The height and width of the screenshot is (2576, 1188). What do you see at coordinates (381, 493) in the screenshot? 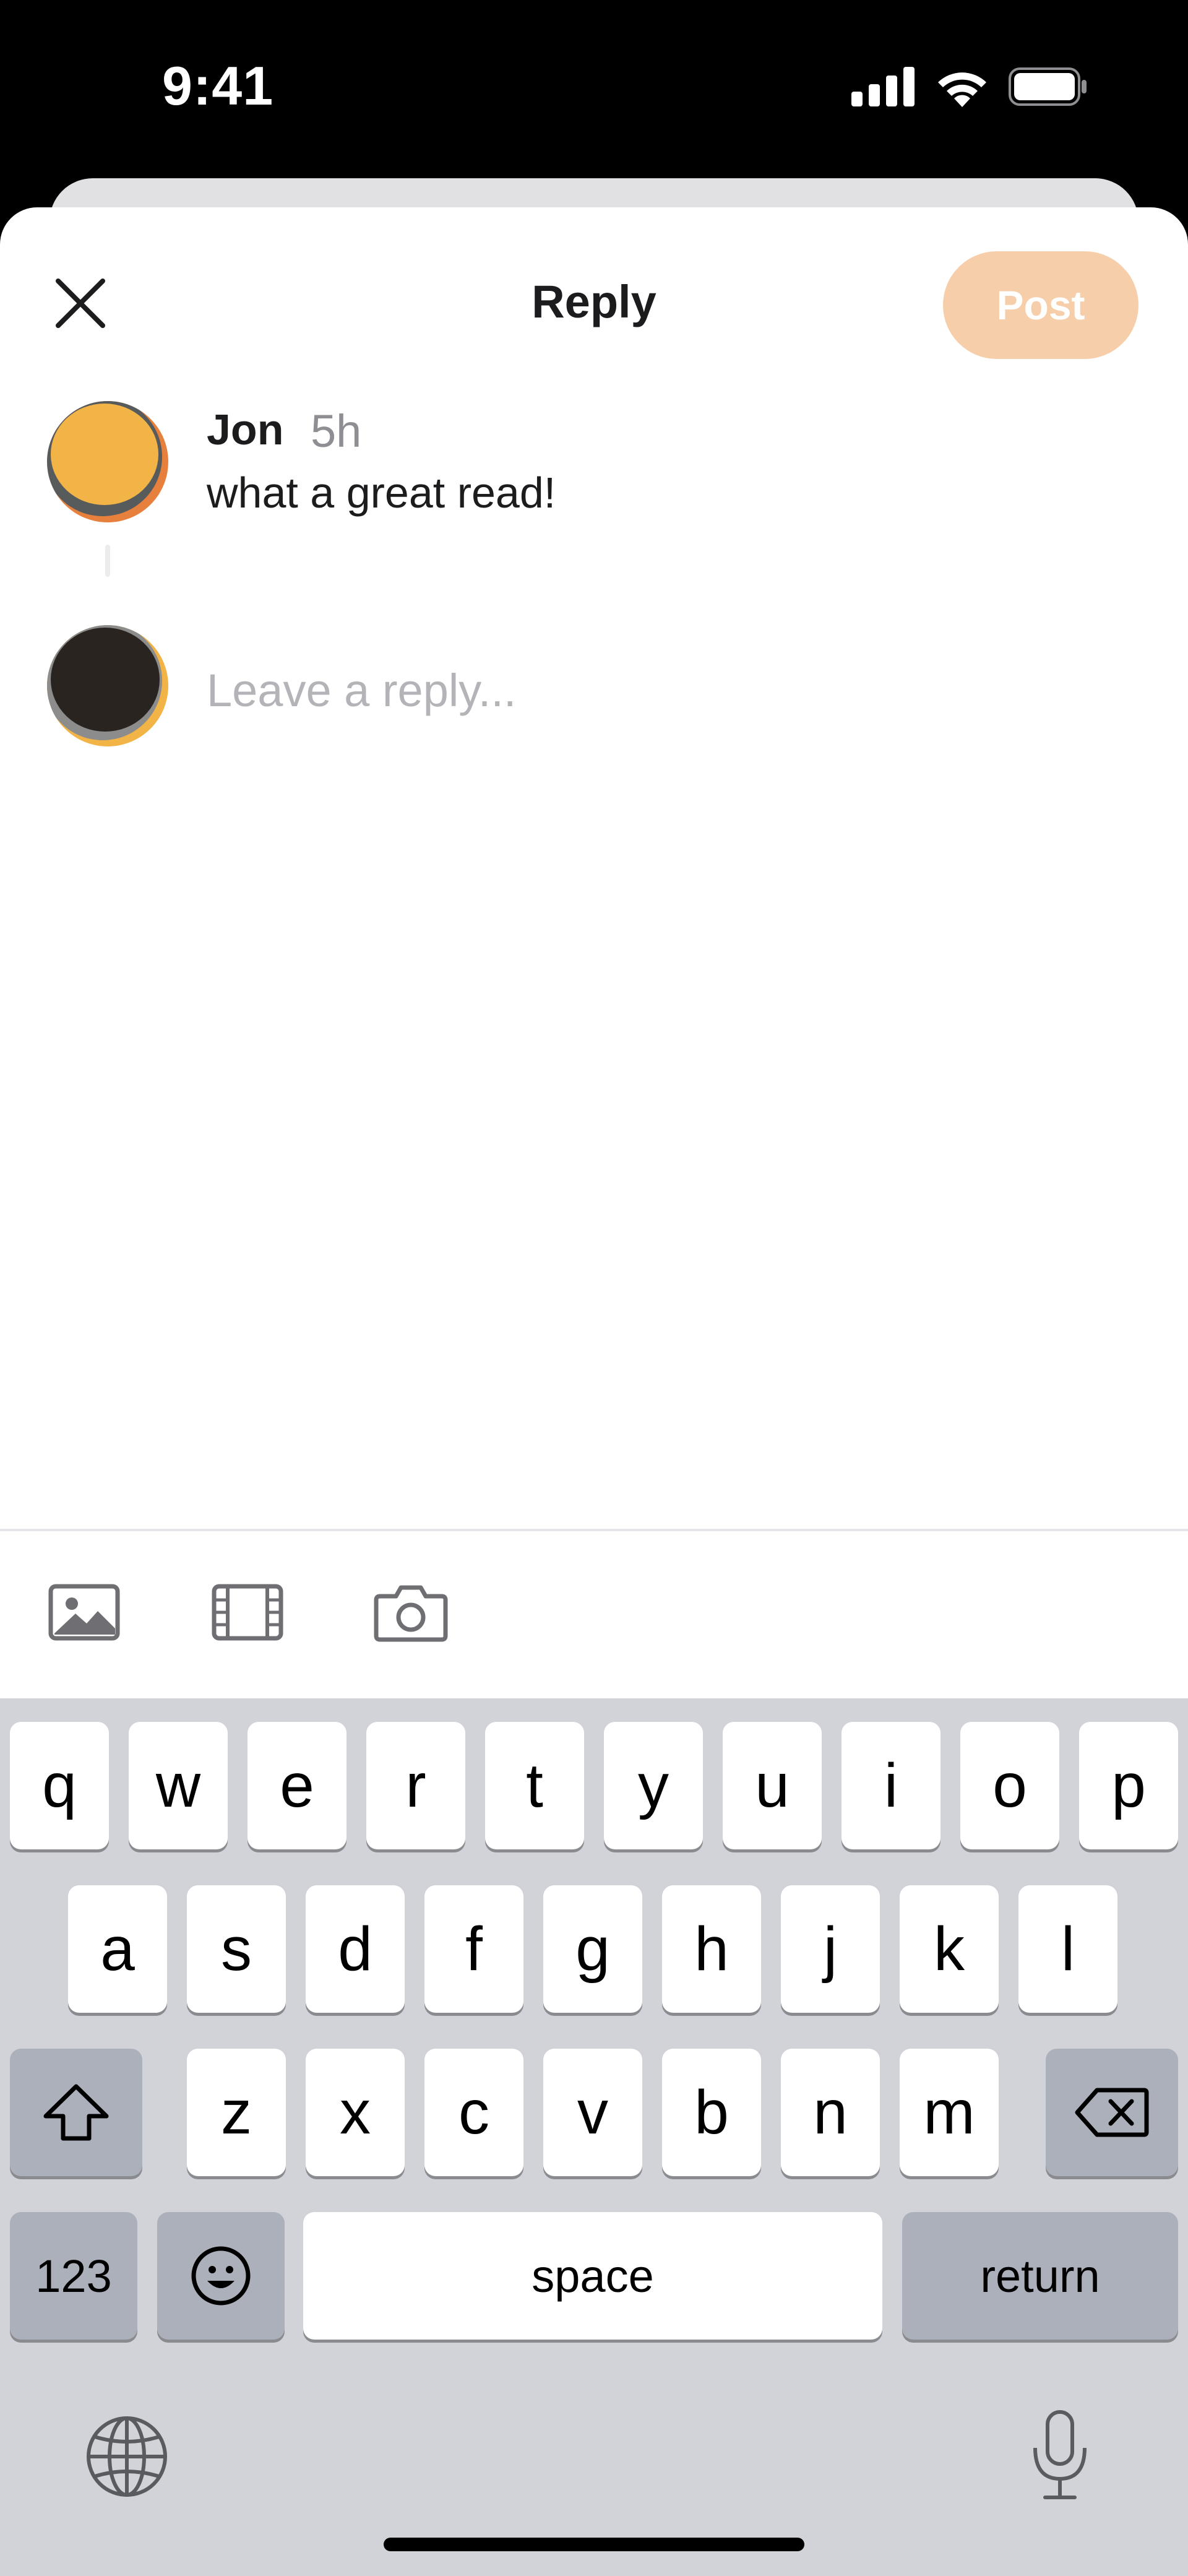
I see `comment-text: what a great read!` at bounding box center [381, 493].